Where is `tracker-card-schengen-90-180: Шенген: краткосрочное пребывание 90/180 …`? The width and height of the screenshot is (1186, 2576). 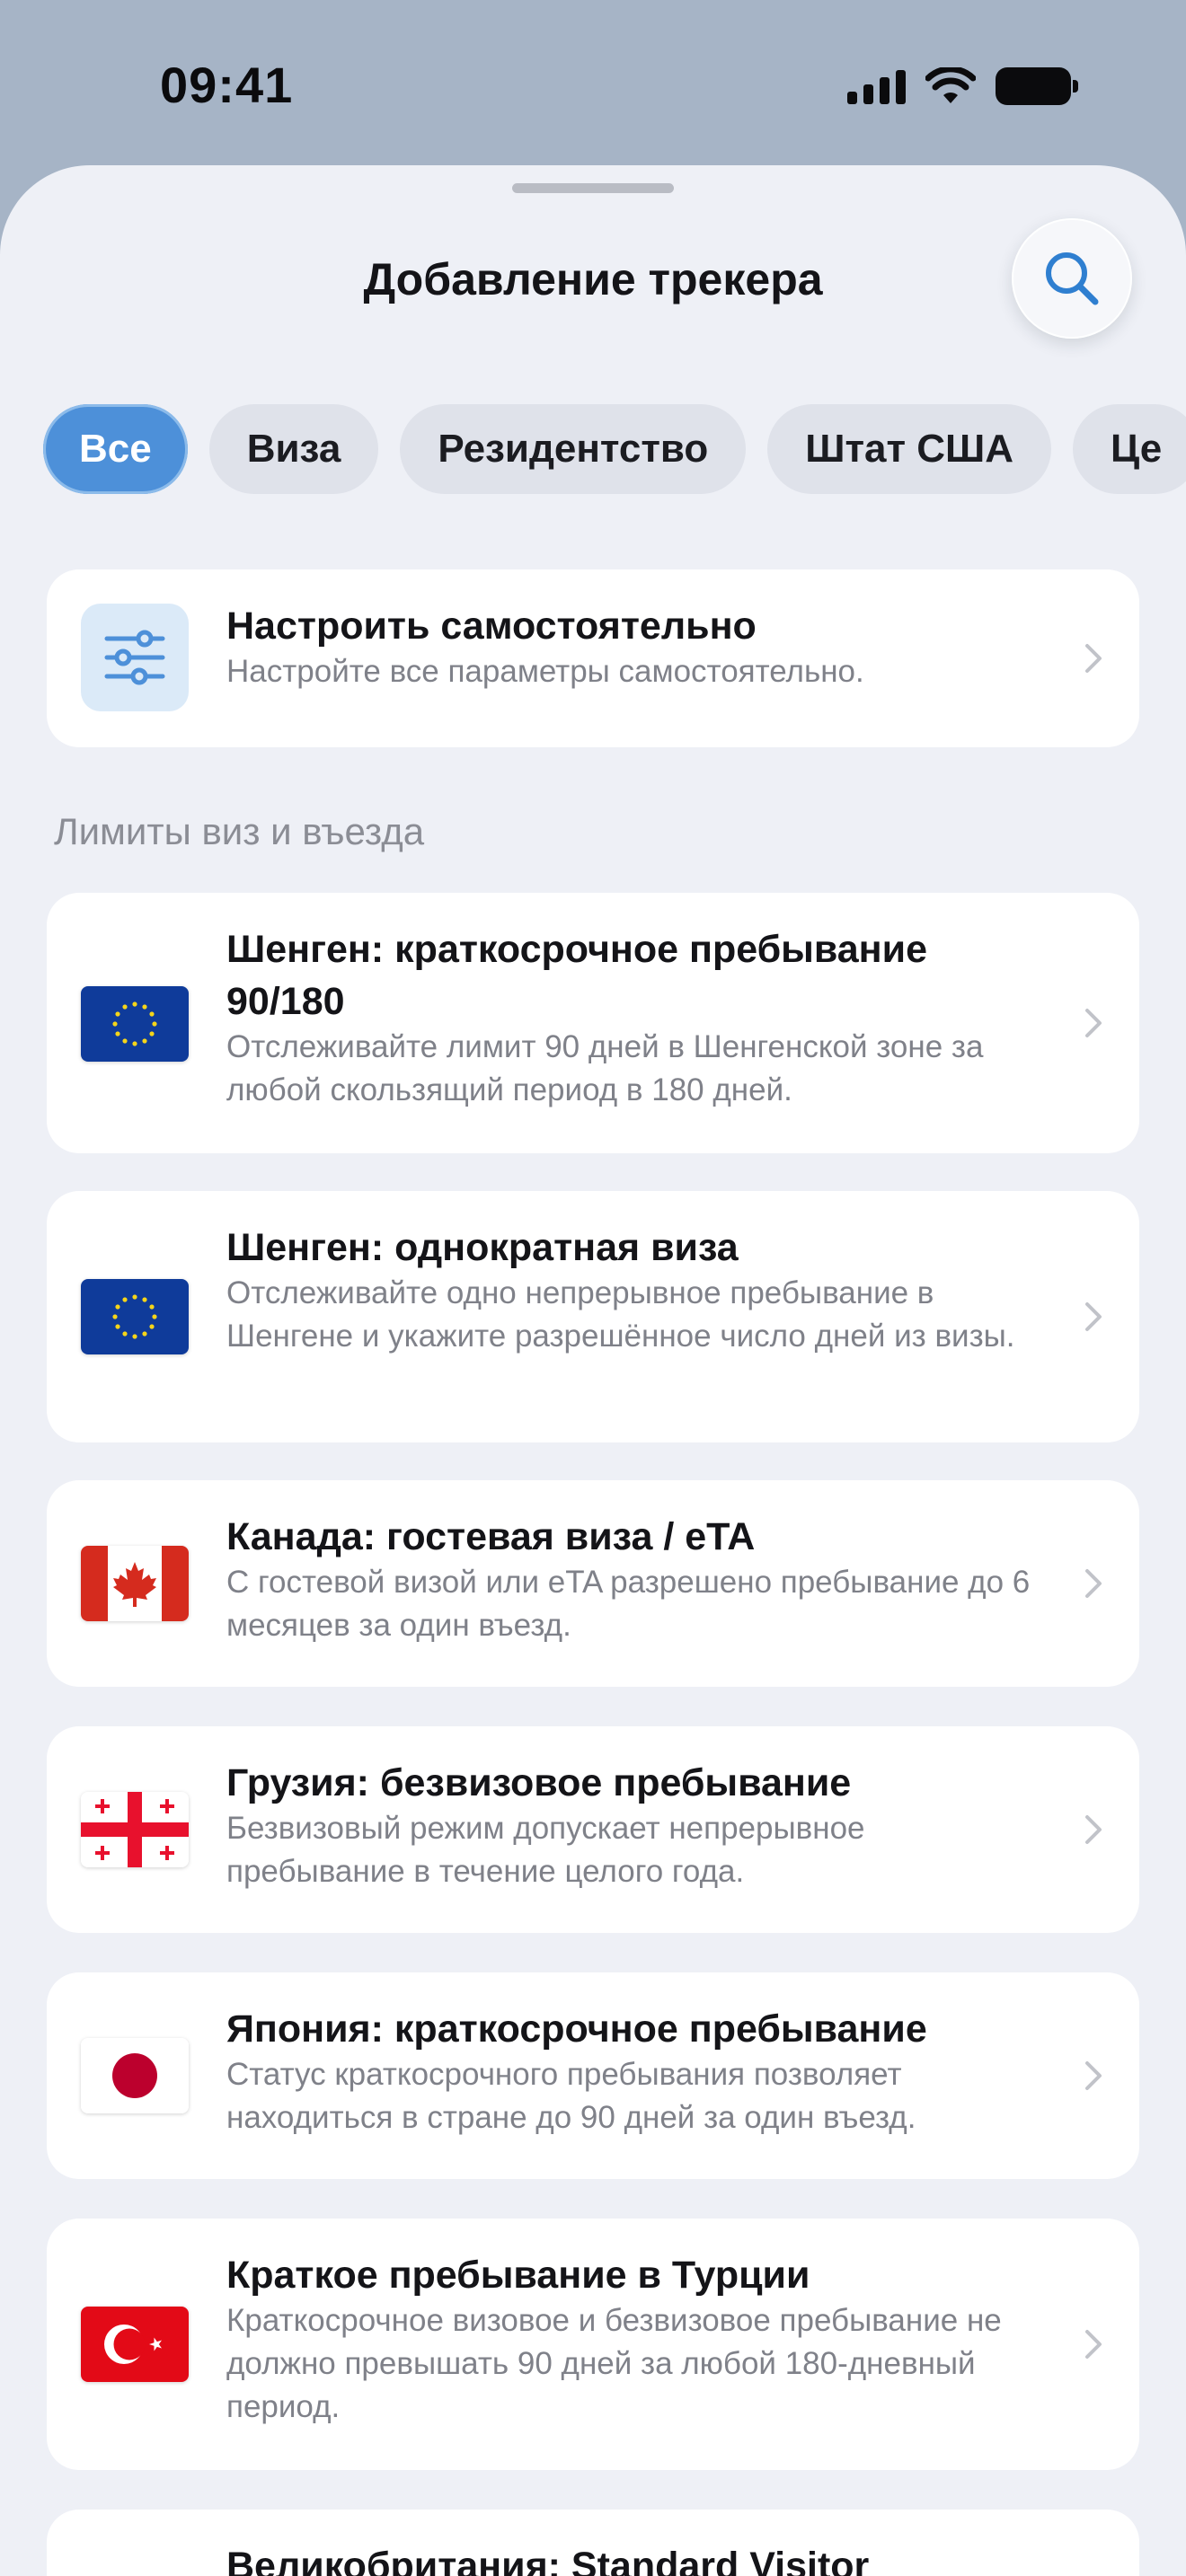 tracker-card-schengen-90-180: Шенген: краткосрочное пребывание 90/180 … is located at coordinates (593, 1023).